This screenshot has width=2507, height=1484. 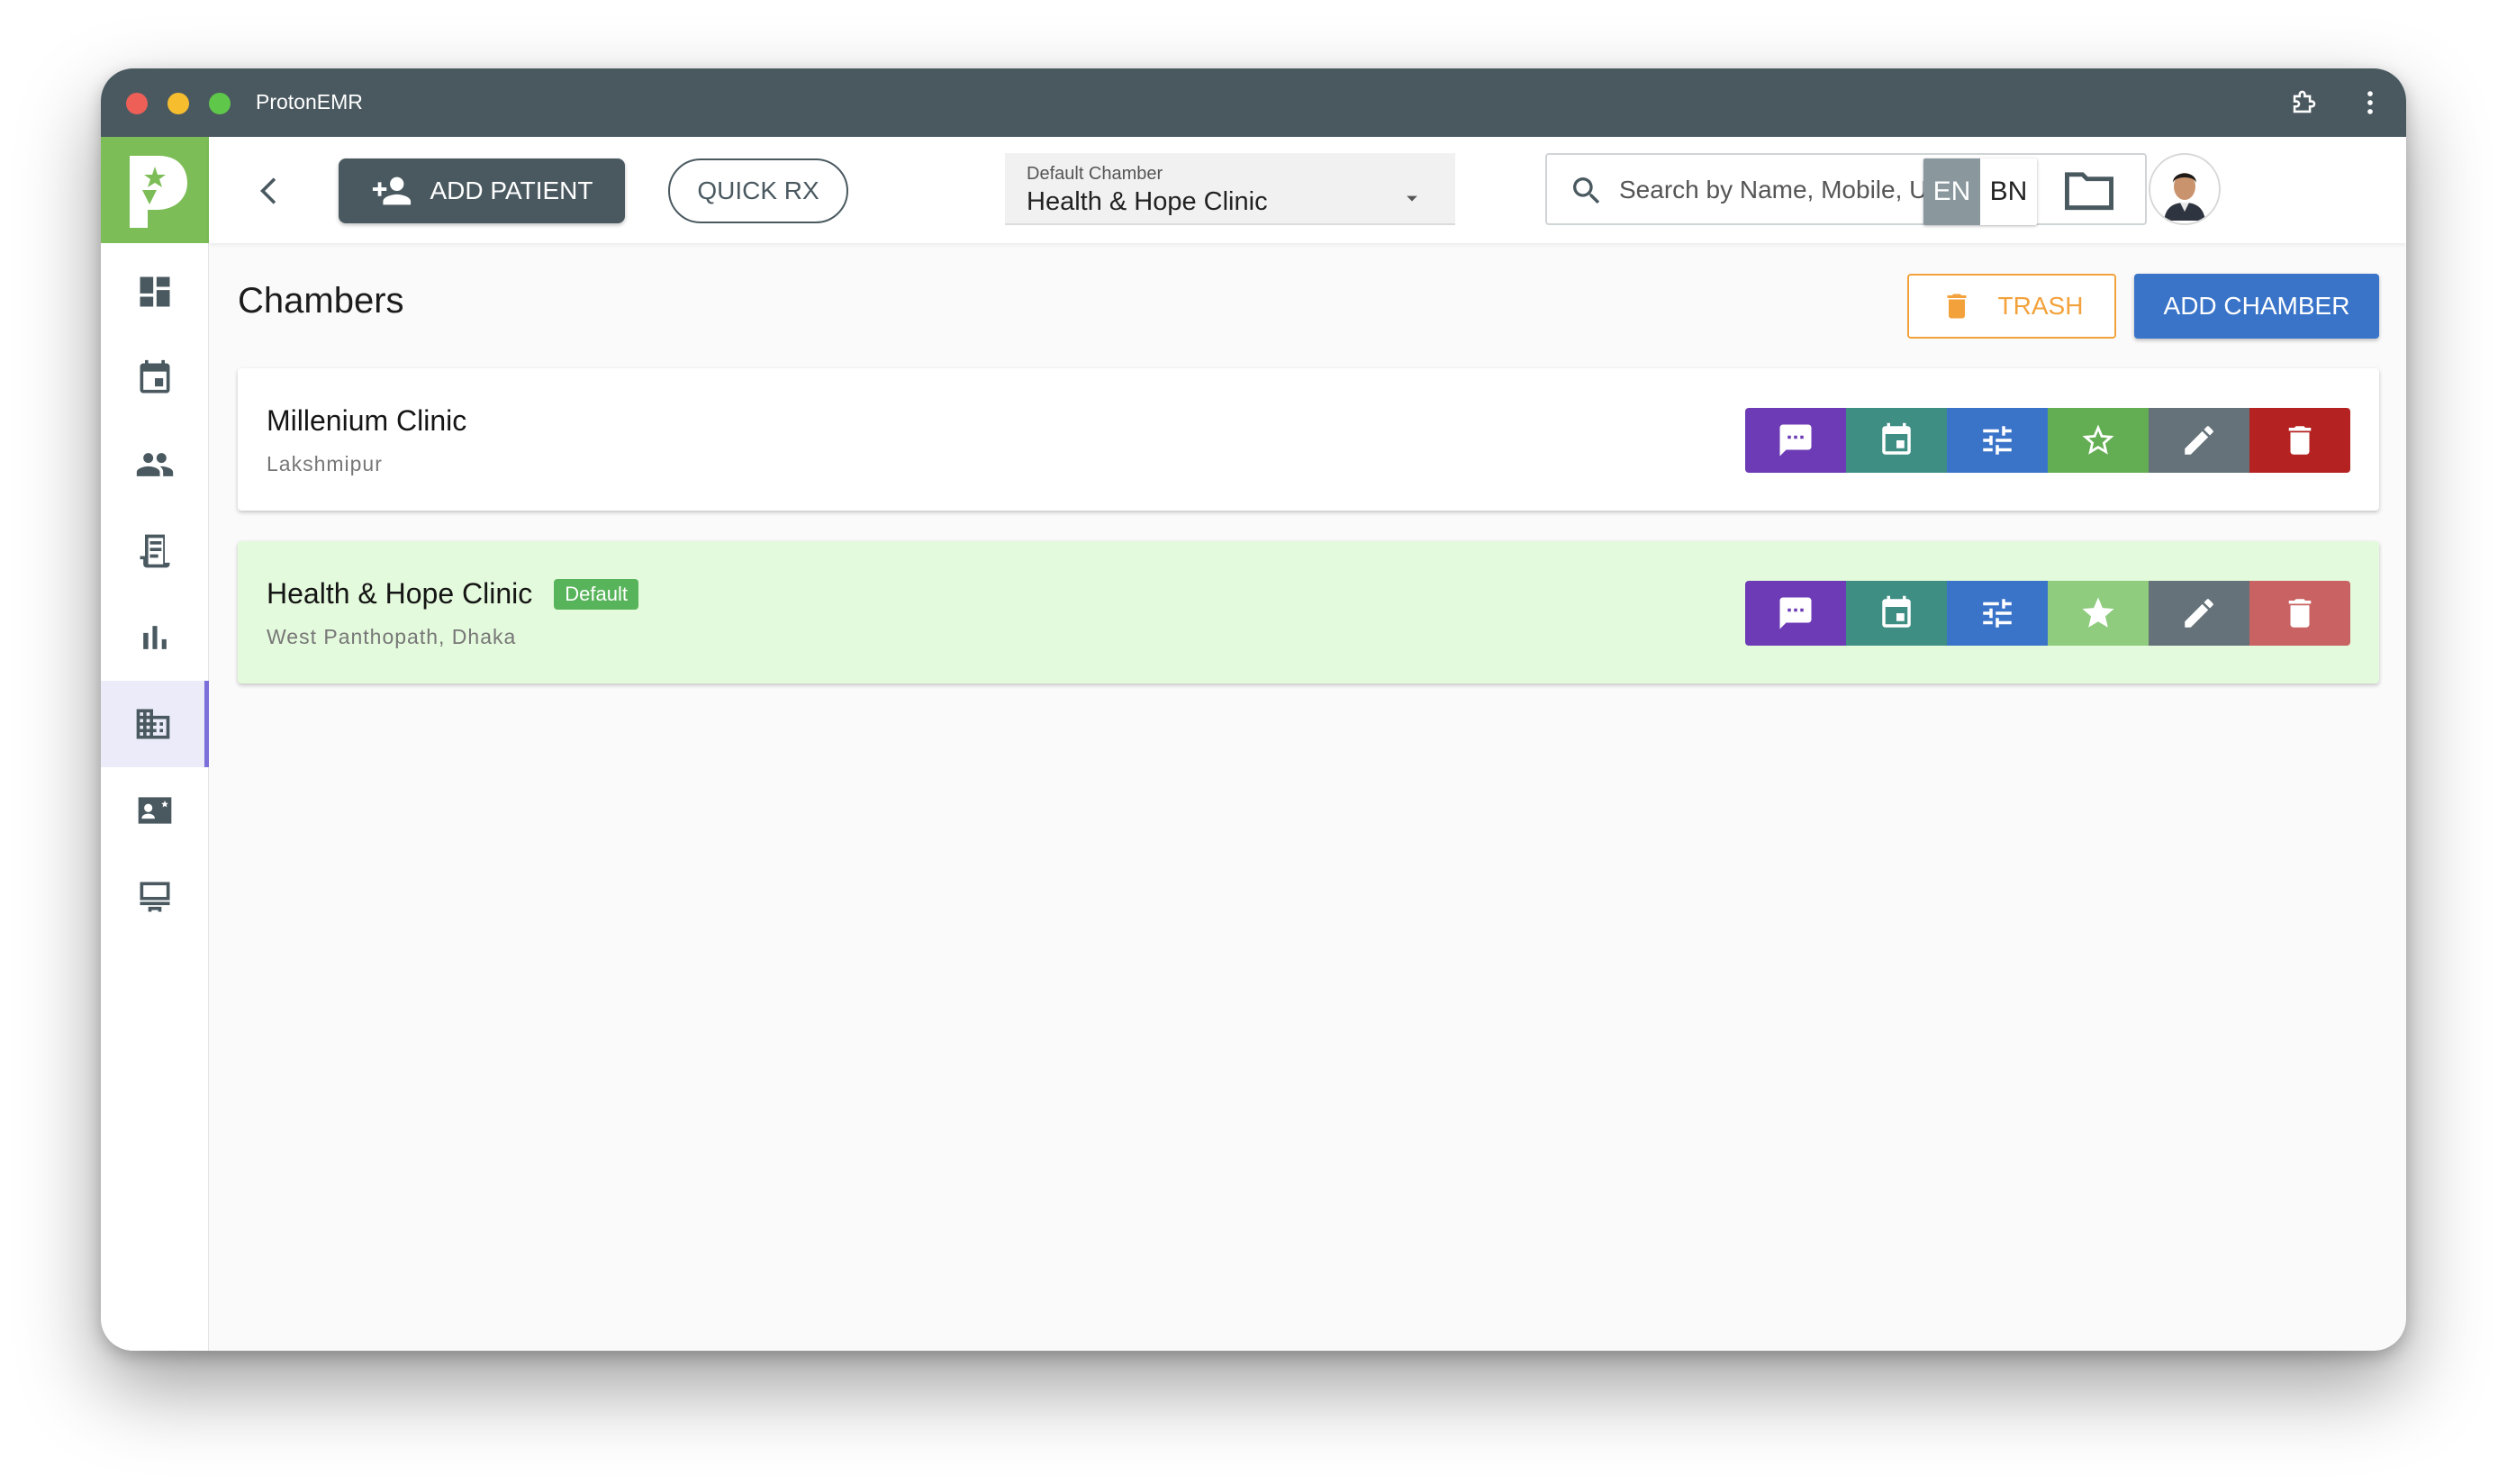 What do you see at coordinates (367, 421) in the screenshot?
I see `chamber-name: Millenium Clinic` at bounding box center [367, 421].